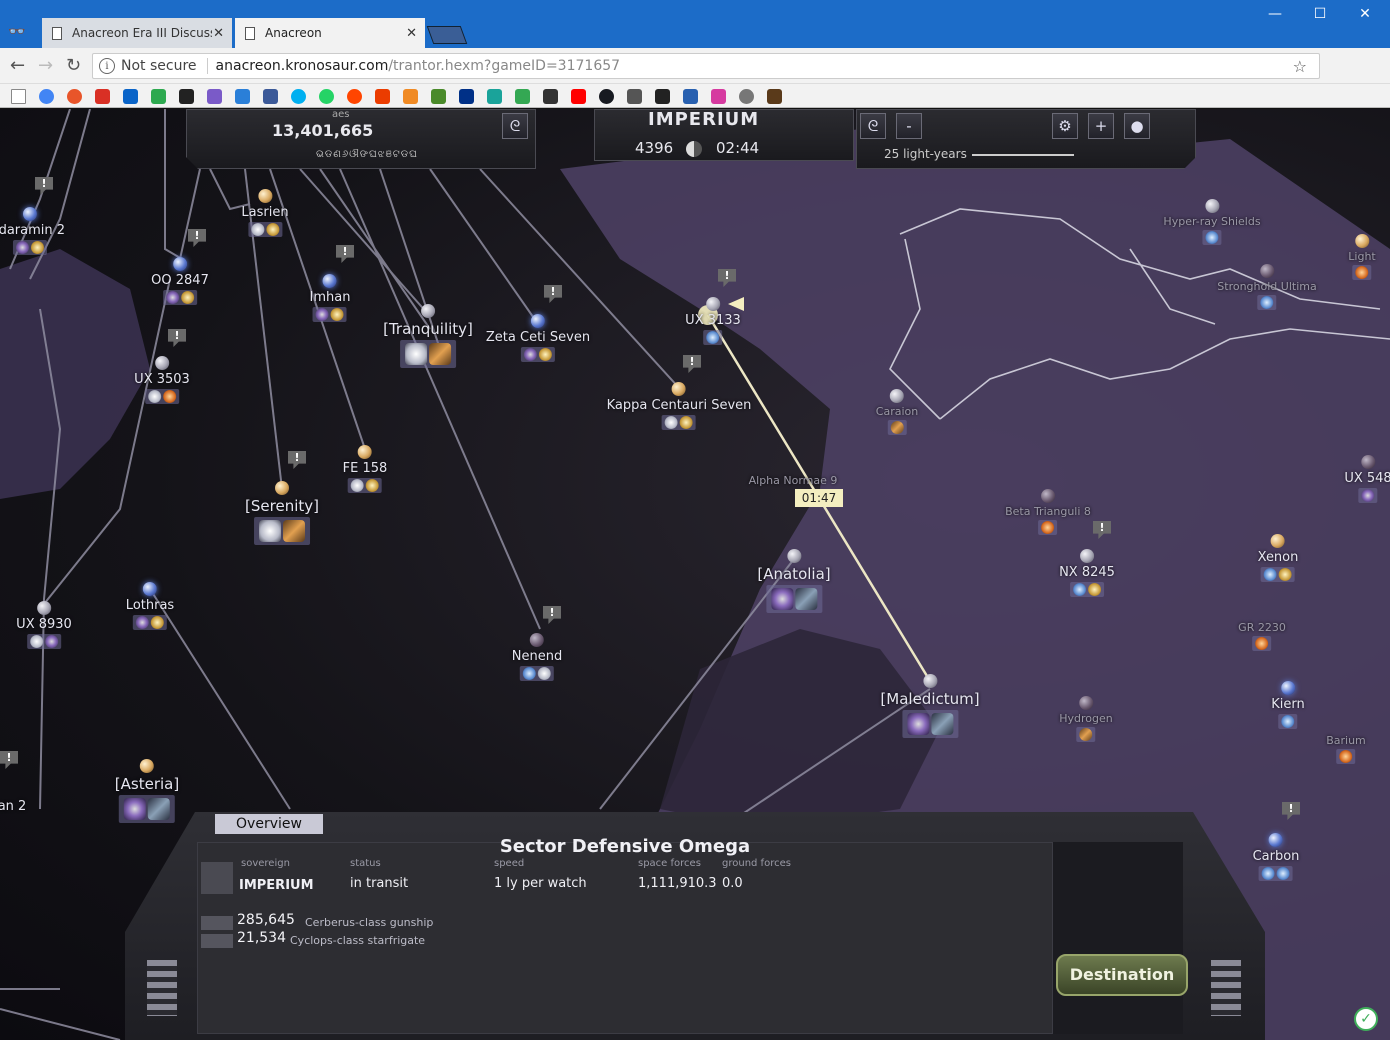 The width and height of the screenshot is (1390, 1040). I want to click on bookmark-drive-icon, so click(158, 96).